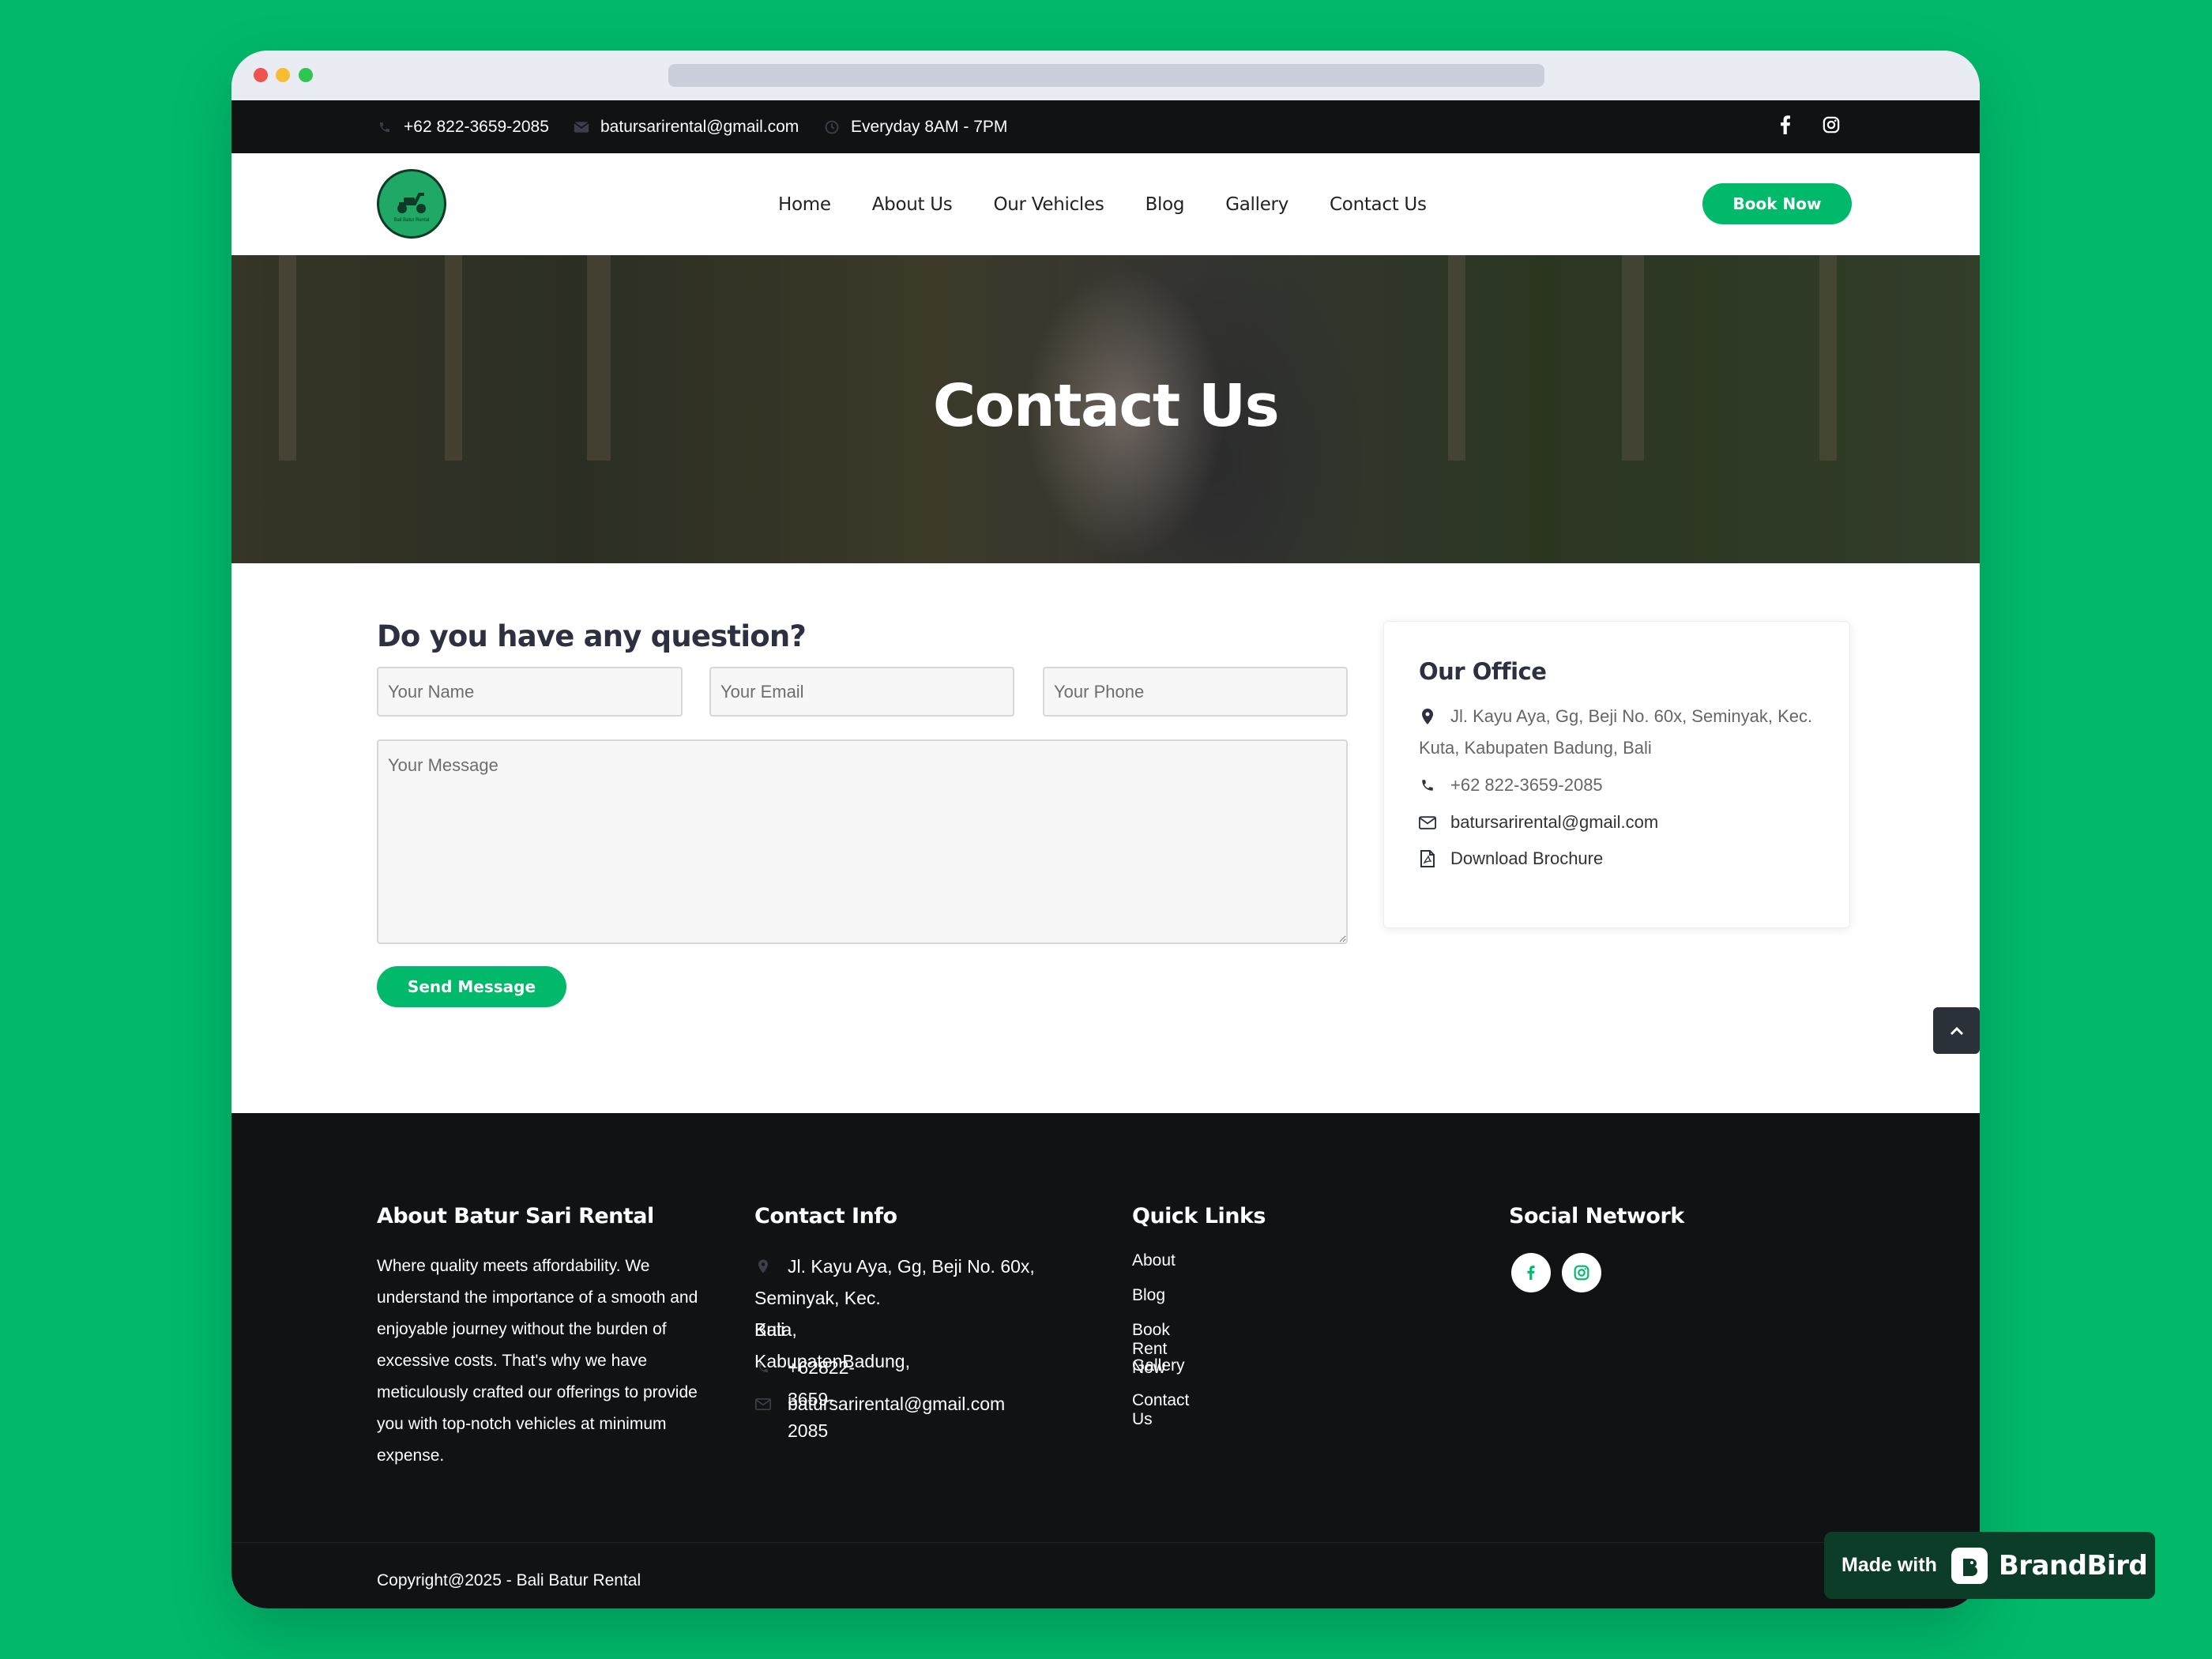 This screenshot has height=1659, width=2212. I want to click on nav-item-contact: Contact Us, so click(1379, 205).